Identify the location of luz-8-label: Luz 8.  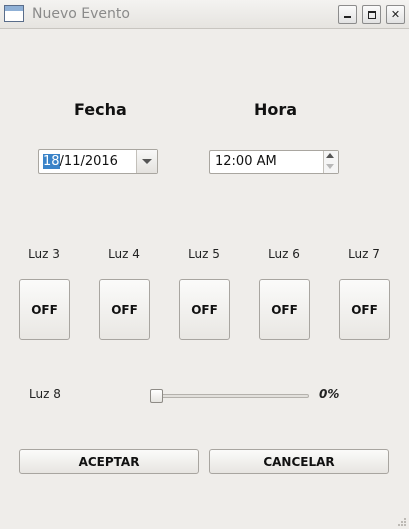
(45, 394).